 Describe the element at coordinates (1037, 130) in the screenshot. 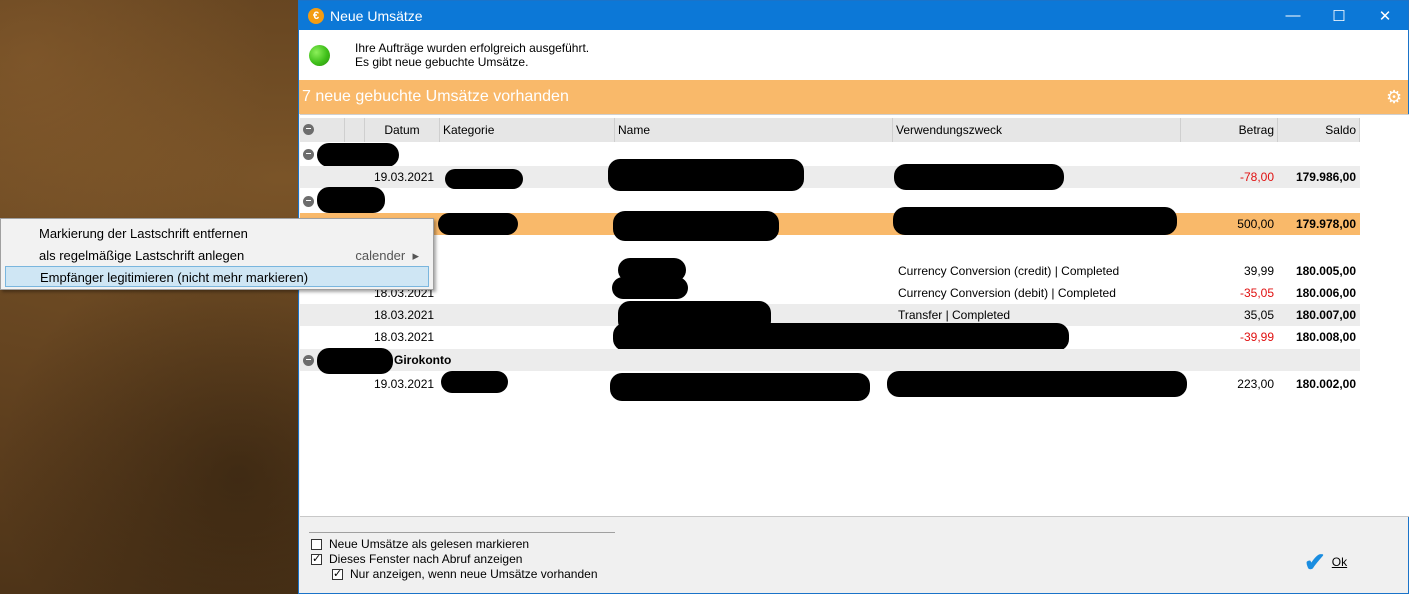

I see `header-verwendungszweck: Verwendungszweck` at that location.